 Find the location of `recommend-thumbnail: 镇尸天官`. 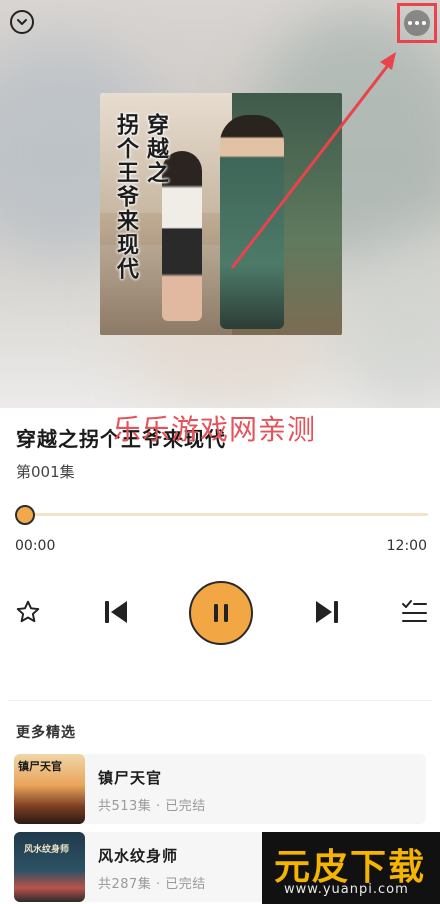

recommend-thumbnail: 镇尸天官 is located at coordinates (49, 789).